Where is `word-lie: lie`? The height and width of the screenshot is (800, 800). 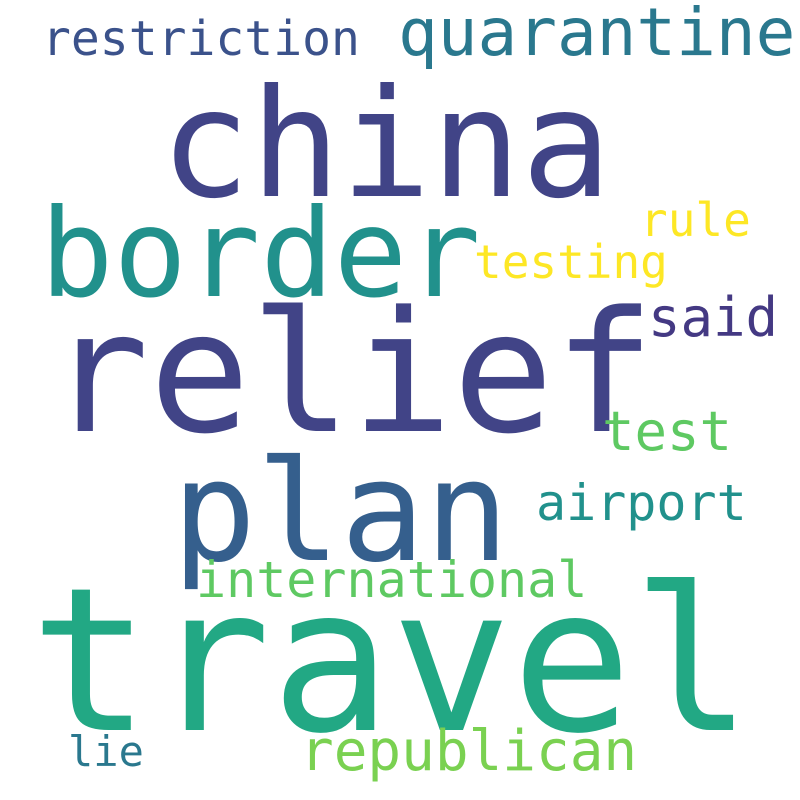
word-lie: lie is located at coordinates (106, 751).